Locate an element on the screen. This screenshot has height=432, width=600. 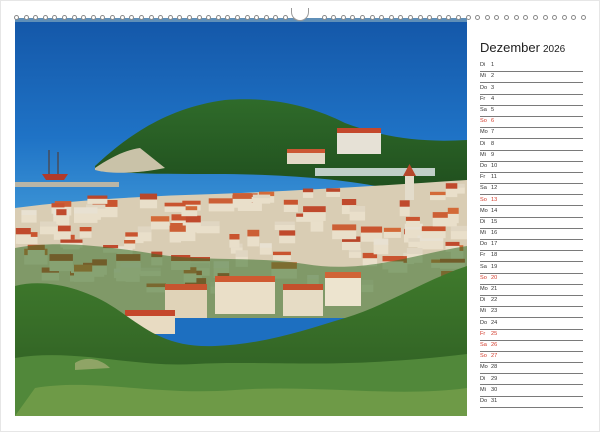
month-name: Dezember is located at coordinates (510, 47).